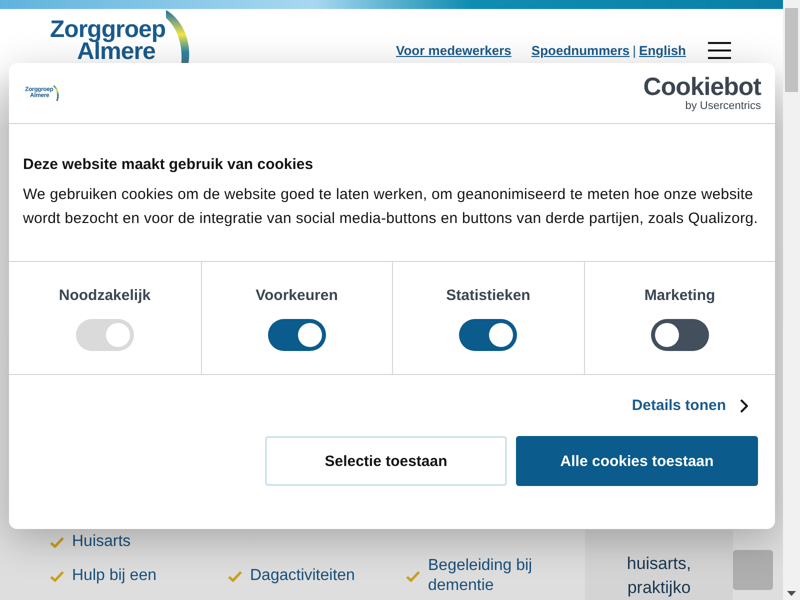  What do you see at coordinates (719, 50) in the screenshot?
I see `menu-icon` at bounding box center [719, 50].